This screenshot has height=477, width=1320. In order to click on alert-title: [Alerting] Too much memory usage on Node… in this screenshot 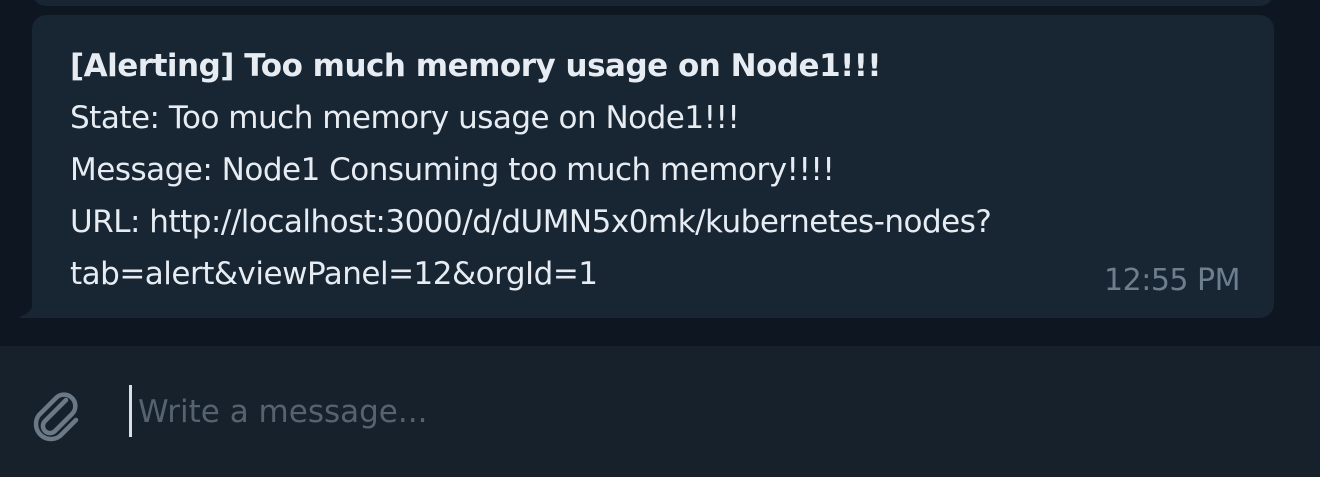, I will do `click(476, 66)`.